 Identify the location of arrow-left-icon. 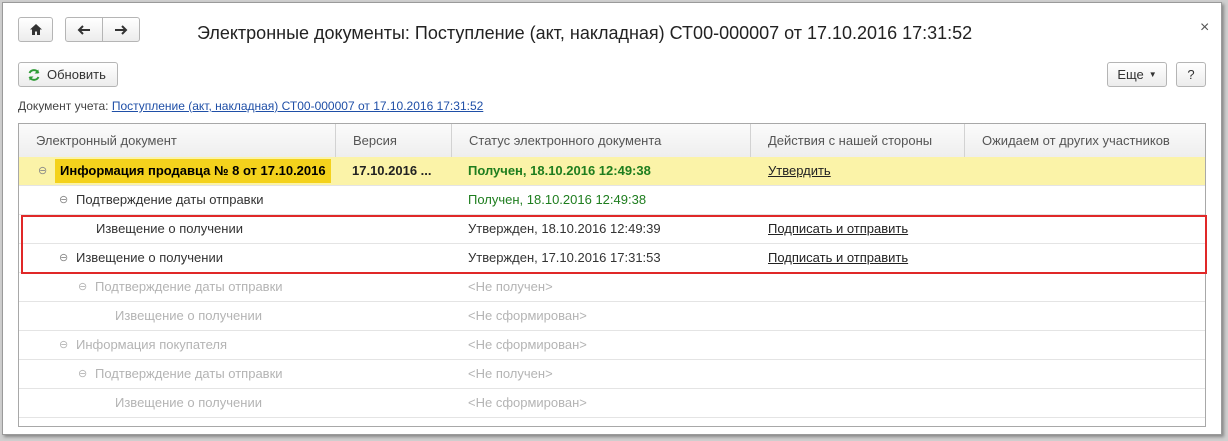
(83, 29).